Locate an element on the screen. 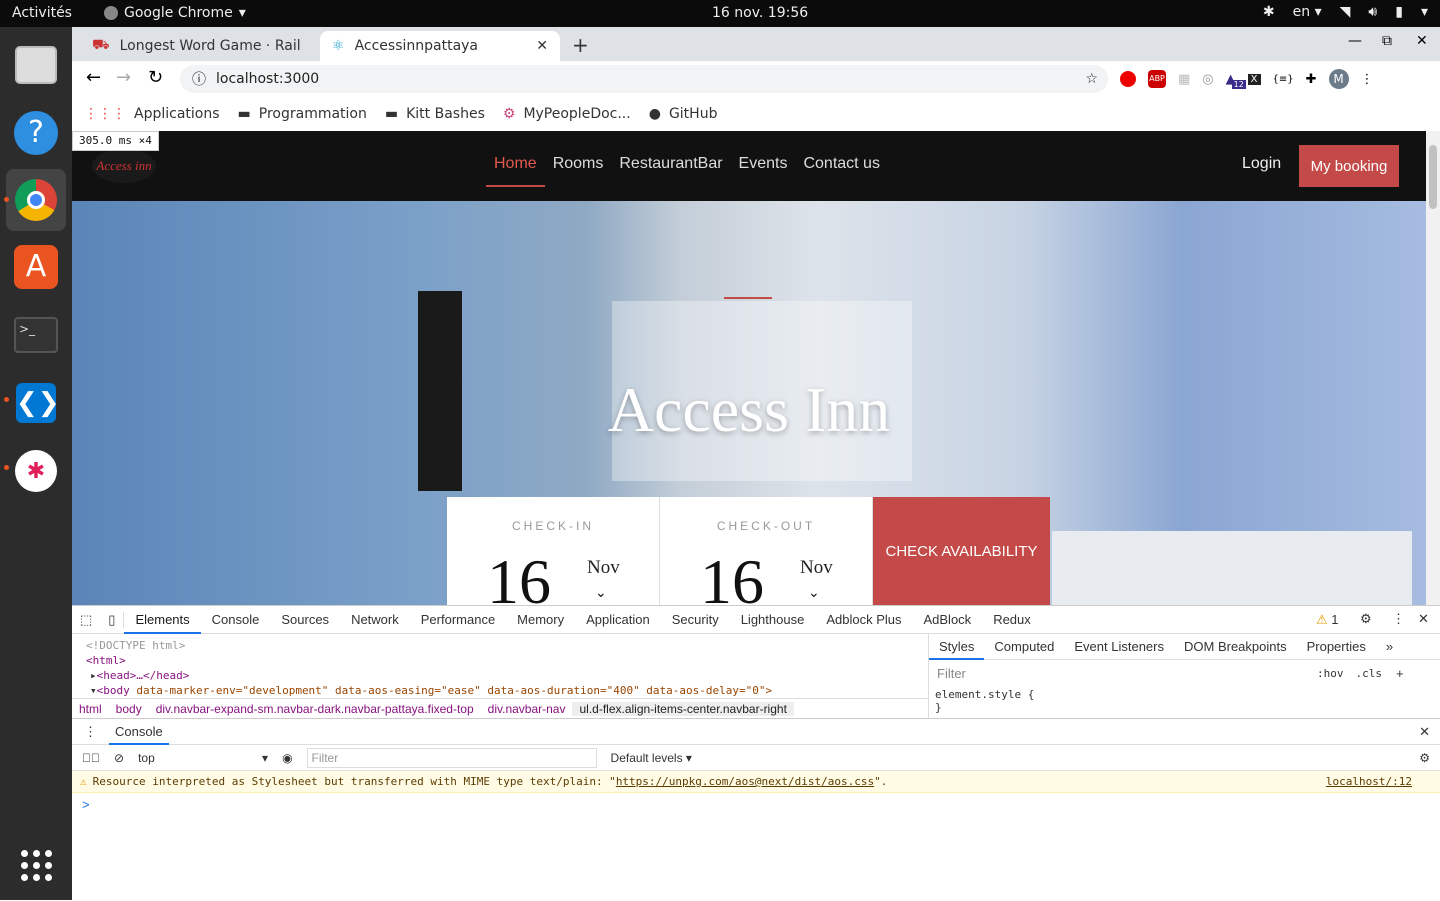  address-bar: ⓘ localhost:3000 ☆ is located at coordinates (644, 79).